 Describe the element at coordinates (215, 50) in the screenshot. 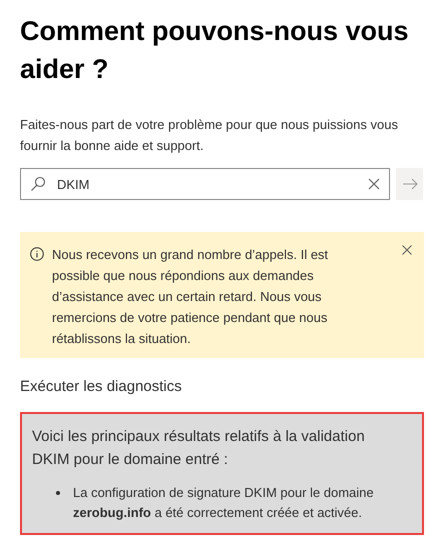

I see `page-title: Comment pouvons-nous vous aider ?` at that location.